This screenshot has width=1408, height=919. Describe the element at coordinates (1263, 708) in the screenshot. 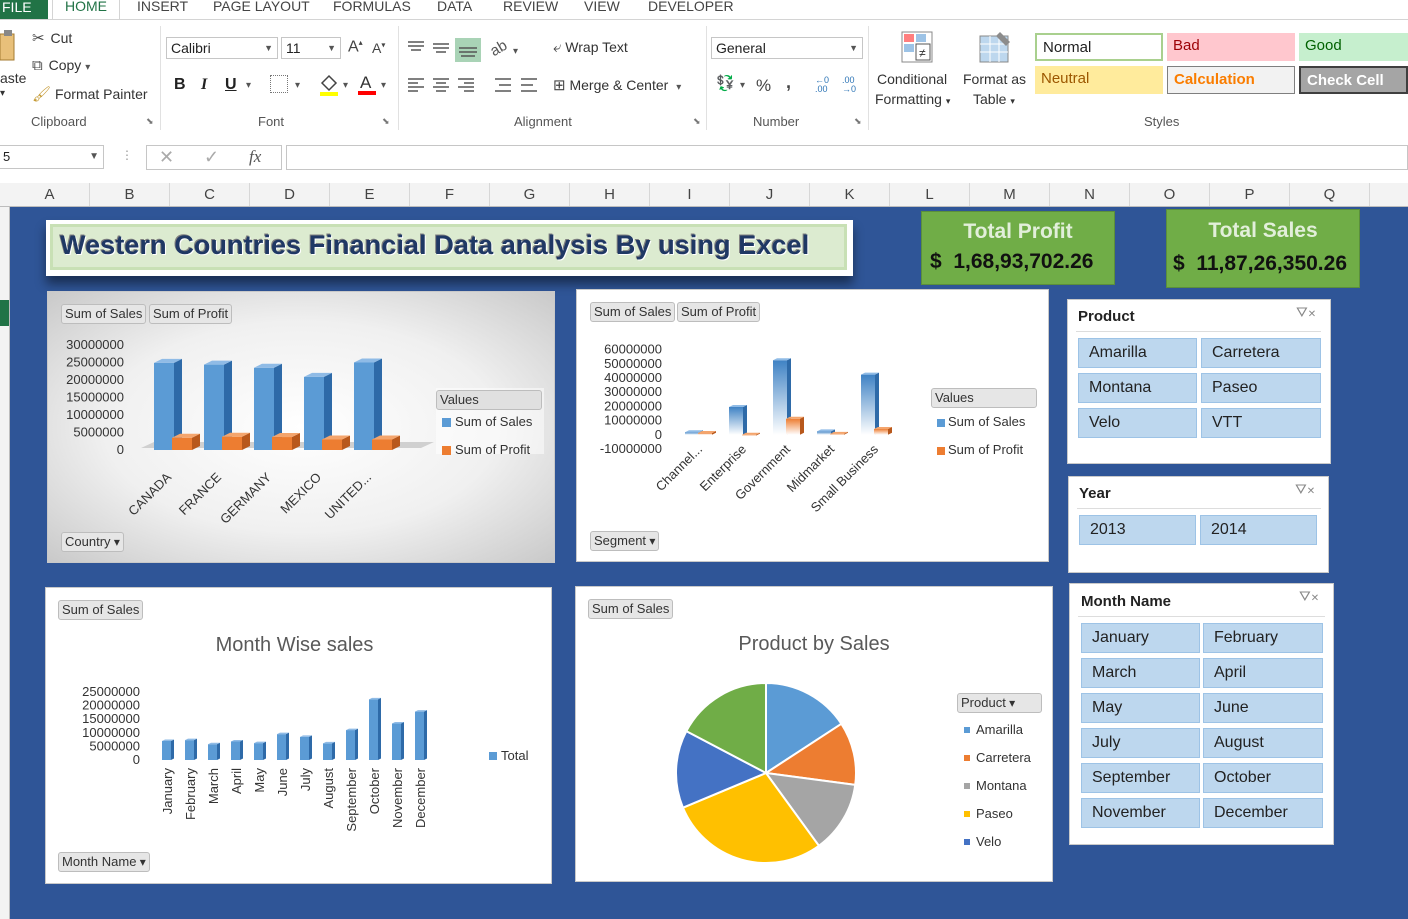

I see `slicer-item-june: June` at that location.